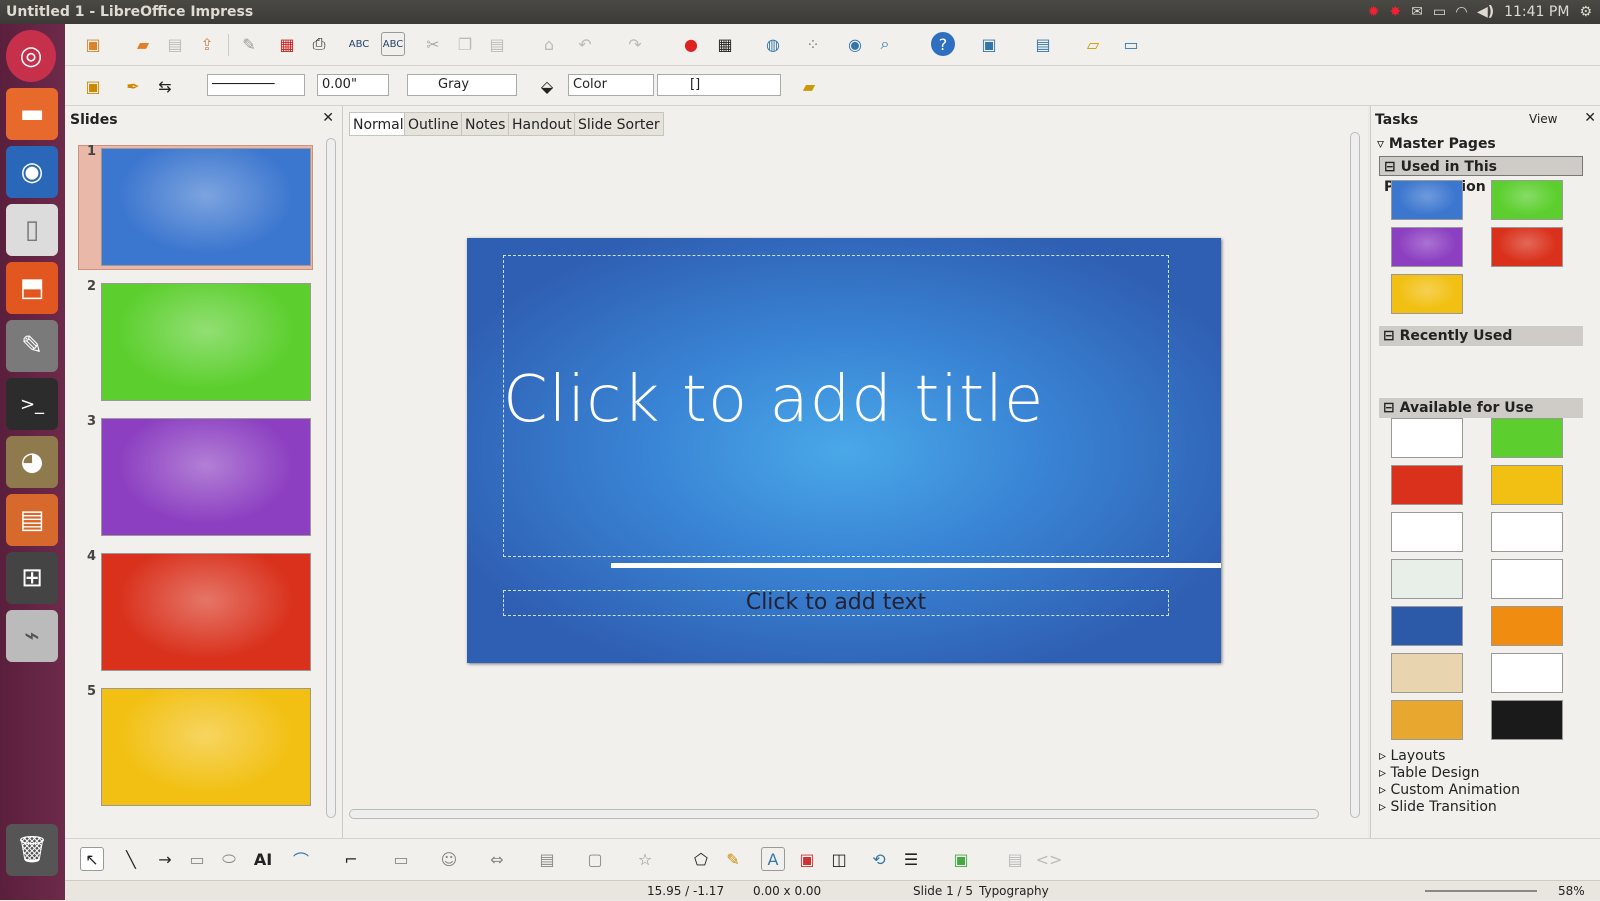 The height and width of the screenshot is (901, 1600). I want to click on mail-icon: ✉, so click(1417, 12).